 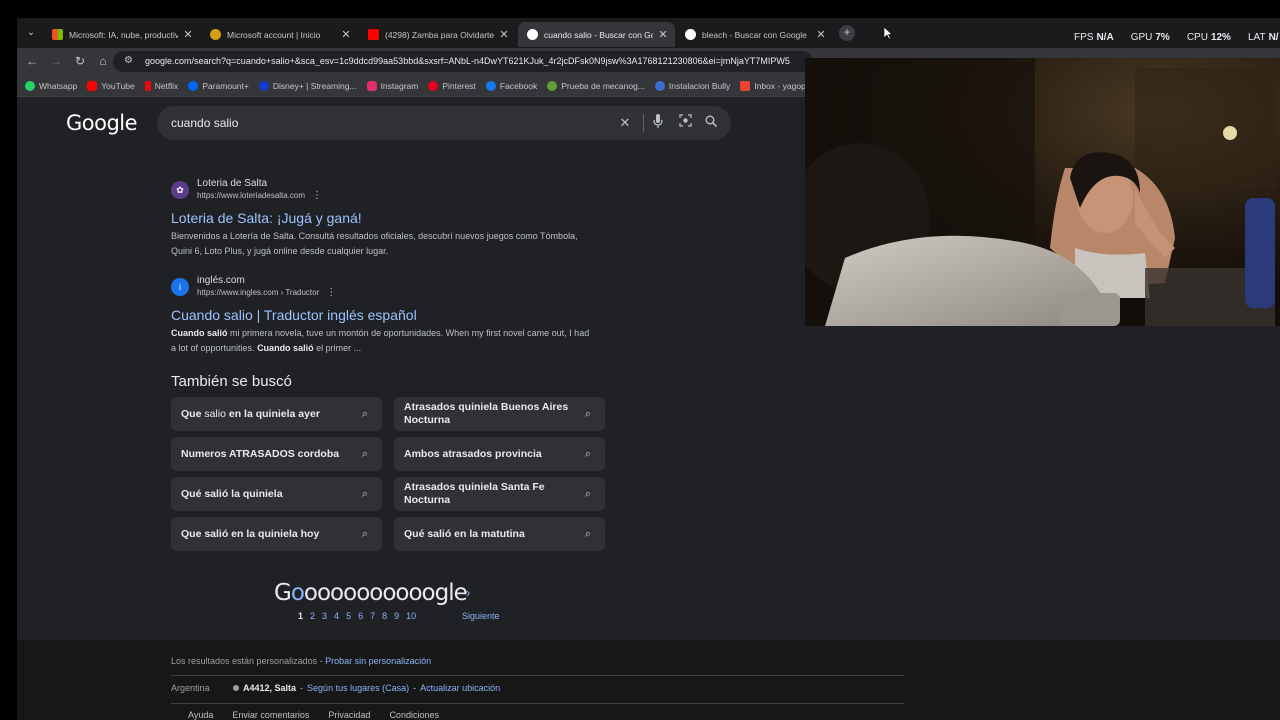 I want to click on bookmark-pinterest: Pinterest, so click(x=452, y=85).